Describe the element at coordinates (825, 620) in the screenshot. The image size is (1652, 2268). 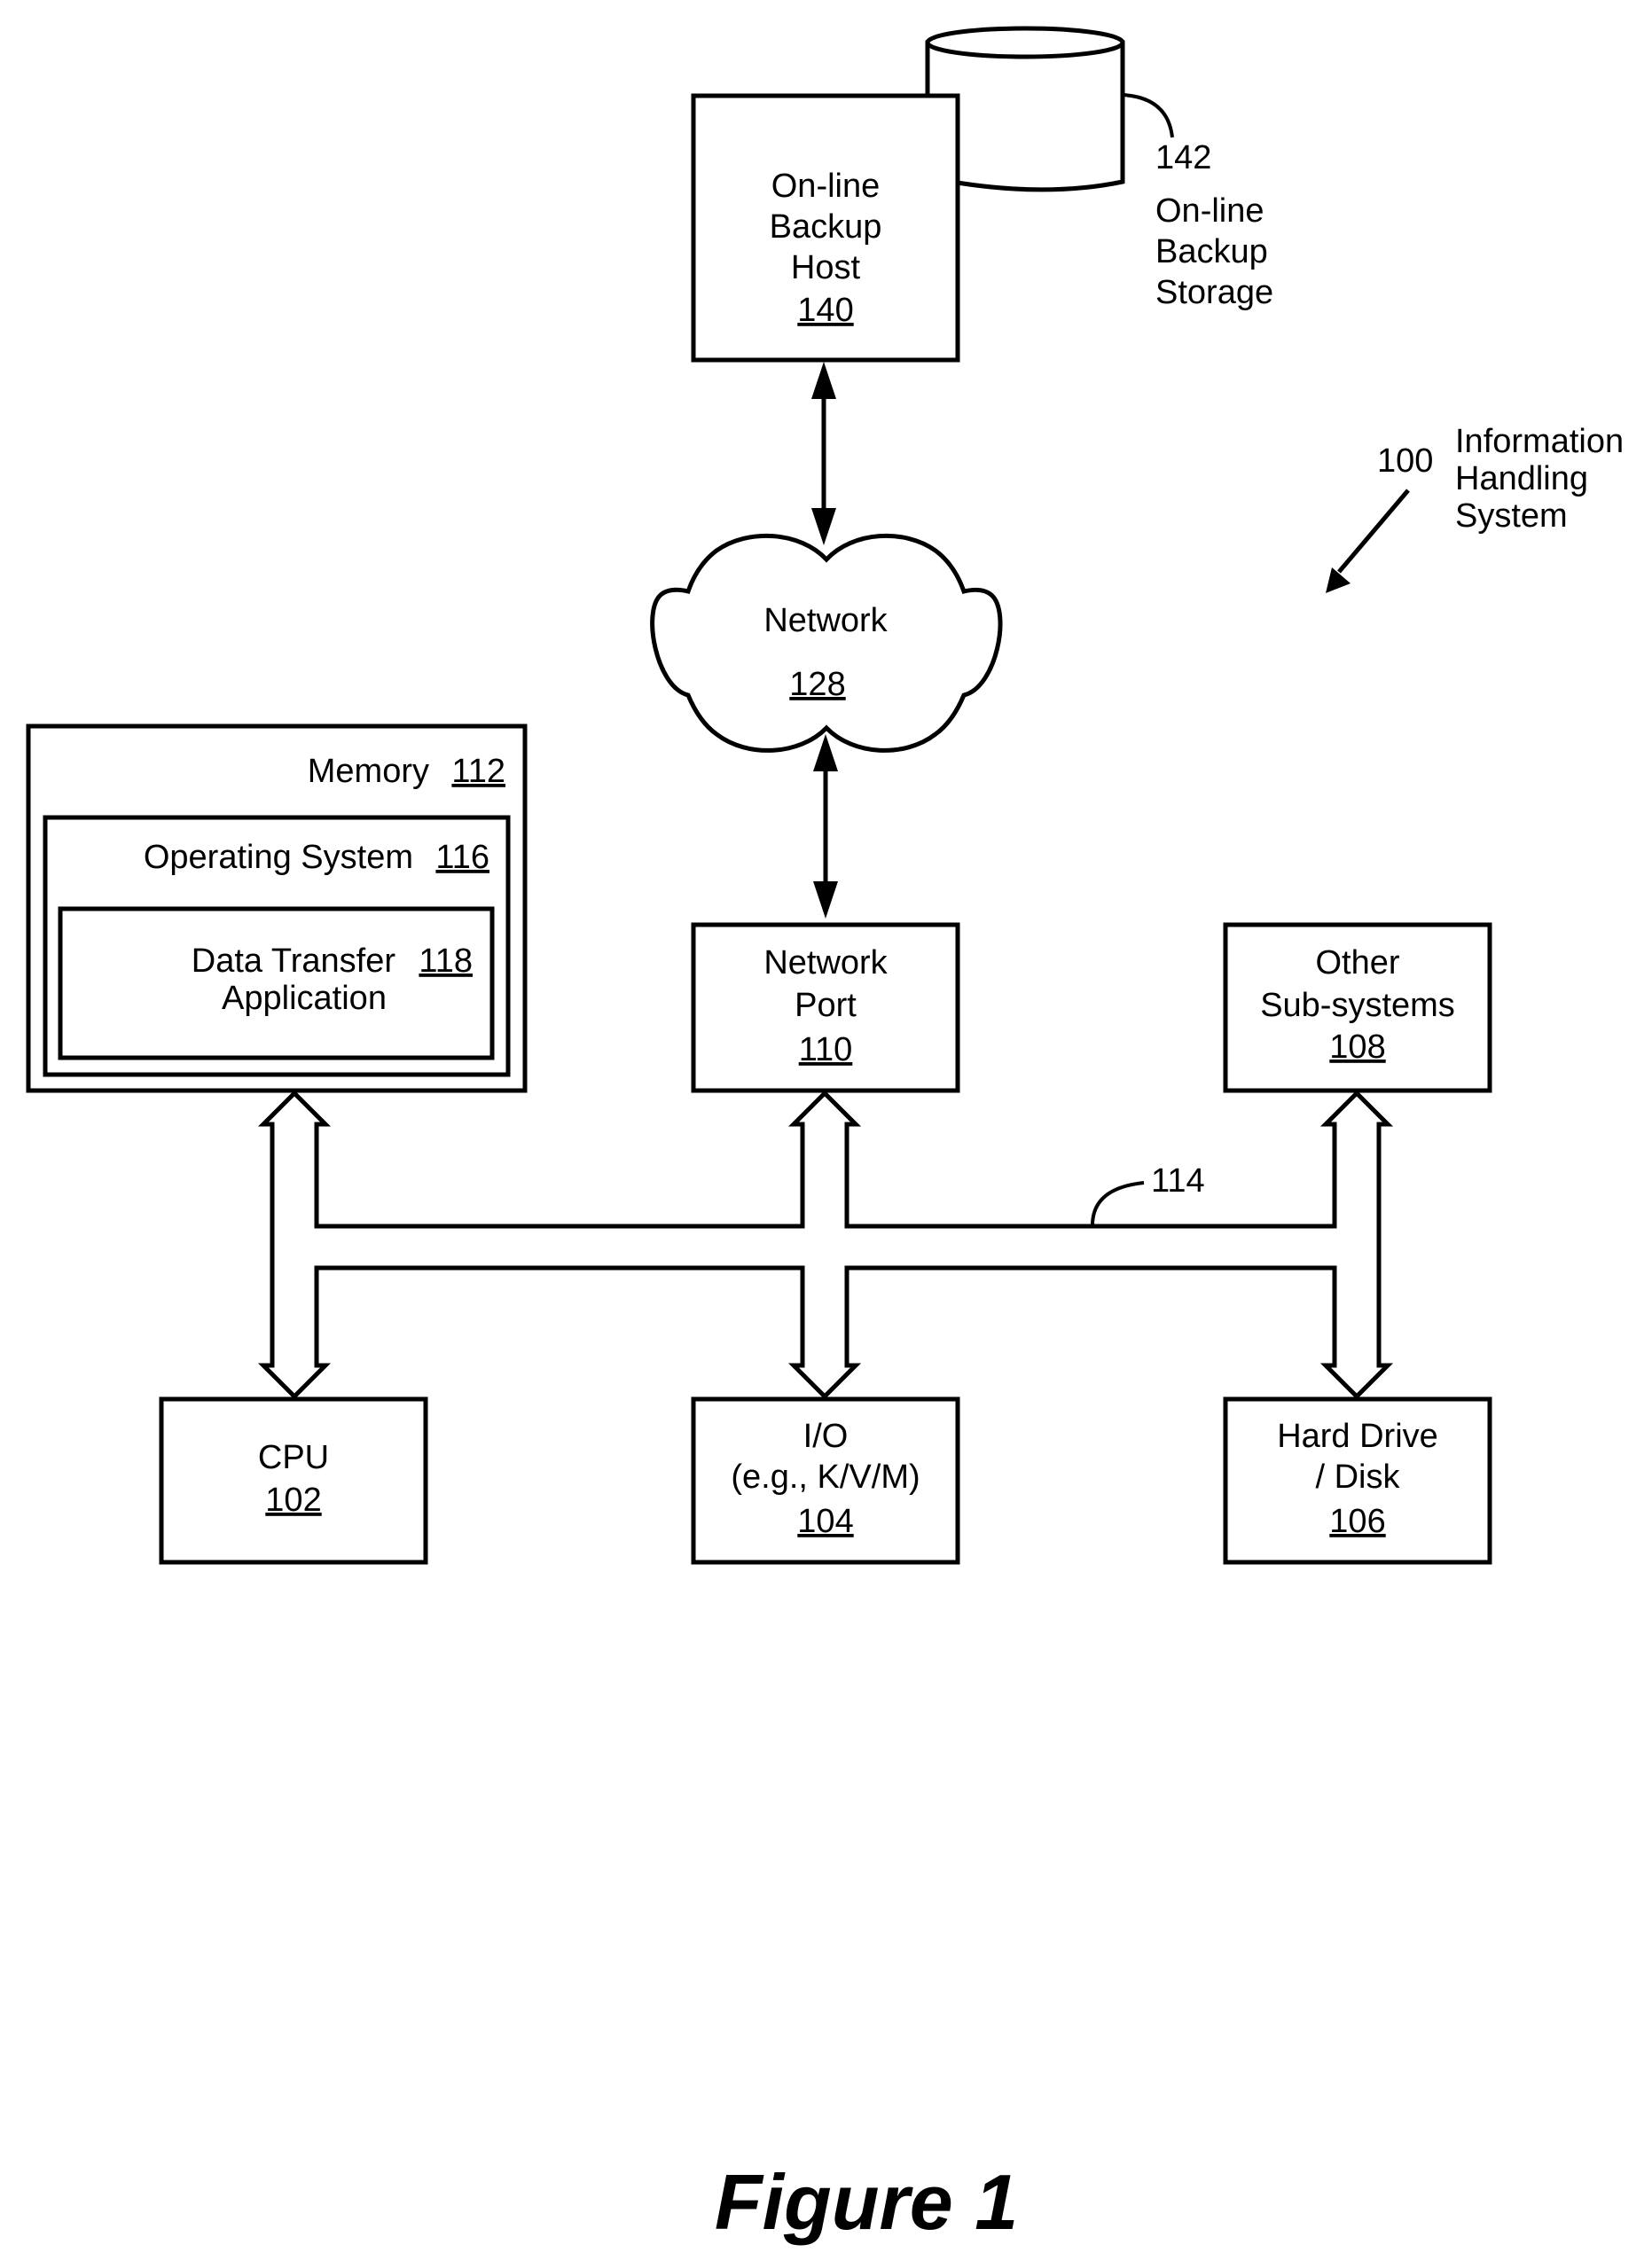
I see `network-label: Network` at that location.